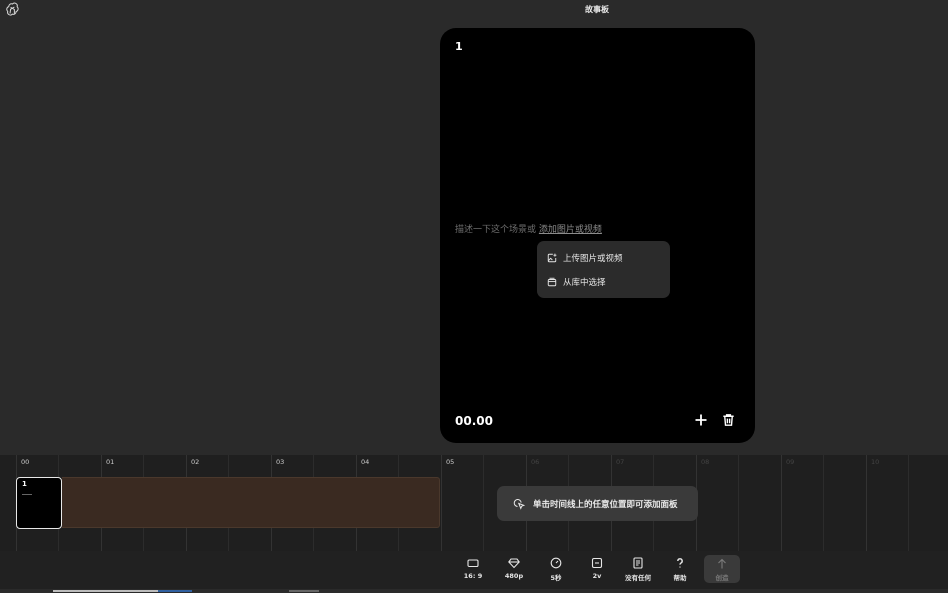  I want to click on timeline-label: 10, so click(875, 462).